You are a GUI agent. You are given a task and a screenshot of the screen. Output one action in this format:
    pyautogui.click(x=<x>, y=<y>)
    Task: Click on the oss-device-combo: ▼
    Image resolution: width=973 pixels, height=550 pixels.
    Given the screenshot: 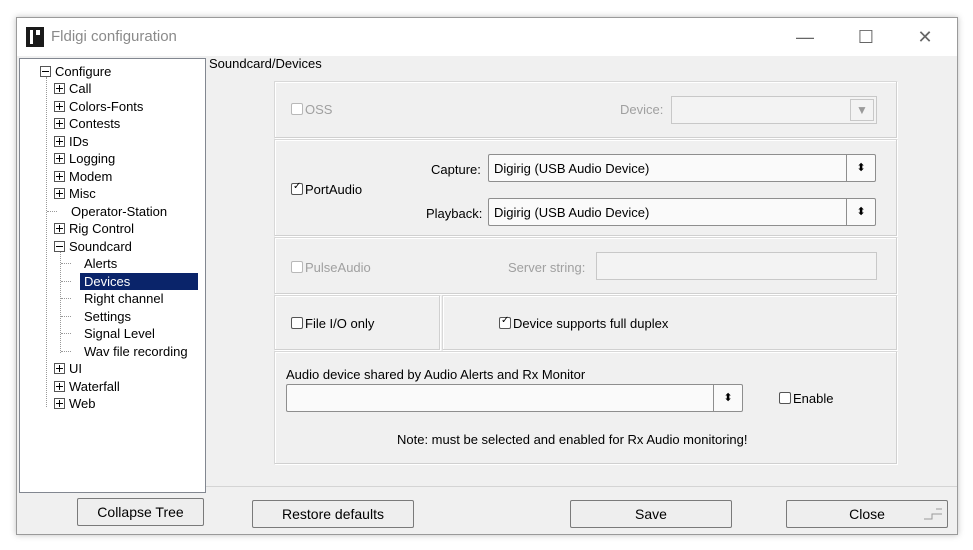 What is the action you would take?
    pyautogui.click(x=774, y=110)
    